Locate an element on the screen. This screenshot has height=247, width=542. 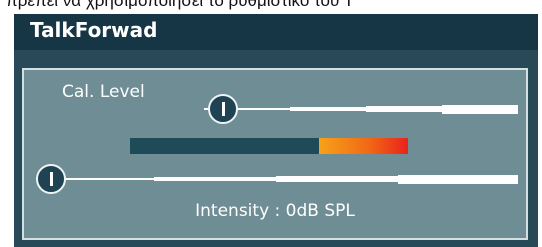
intensity-slider-knob is located at coordinates (51, 179).